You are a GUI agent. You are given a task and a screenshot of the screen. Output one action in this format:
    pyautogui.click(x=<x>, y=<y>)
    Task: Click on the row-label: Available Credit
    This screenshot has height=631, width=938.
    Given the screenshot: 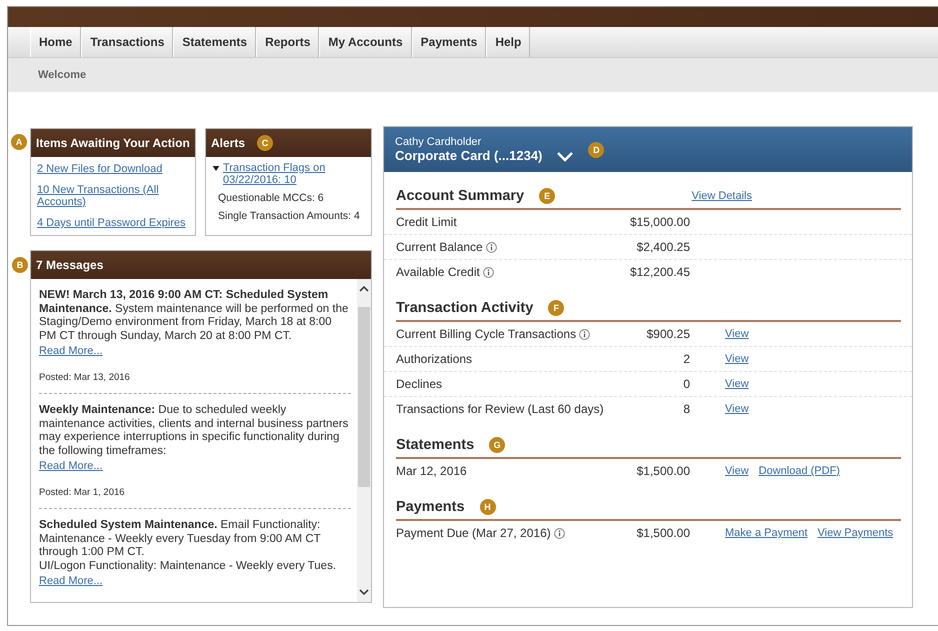 What is the action you would take?
    pyautogui.click(x=438, y=272)
    